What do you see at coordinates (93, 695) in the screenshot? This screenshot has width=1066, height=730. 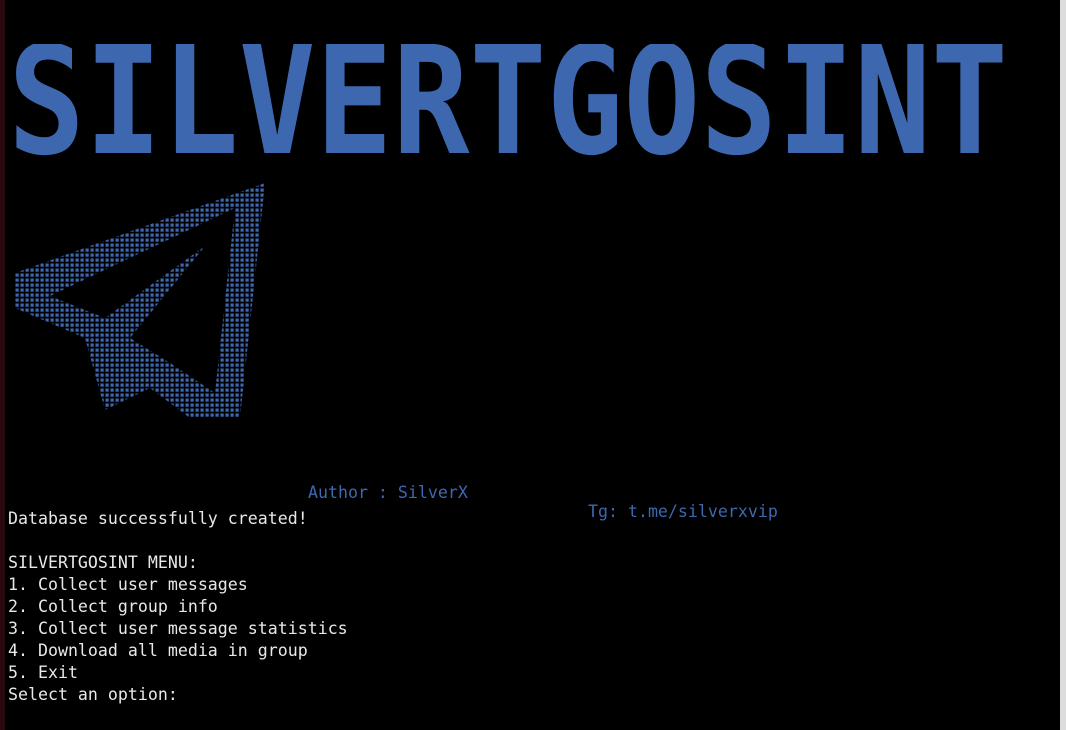 I see `input-prompt: Select an option:` at bounding box center [93, 695].